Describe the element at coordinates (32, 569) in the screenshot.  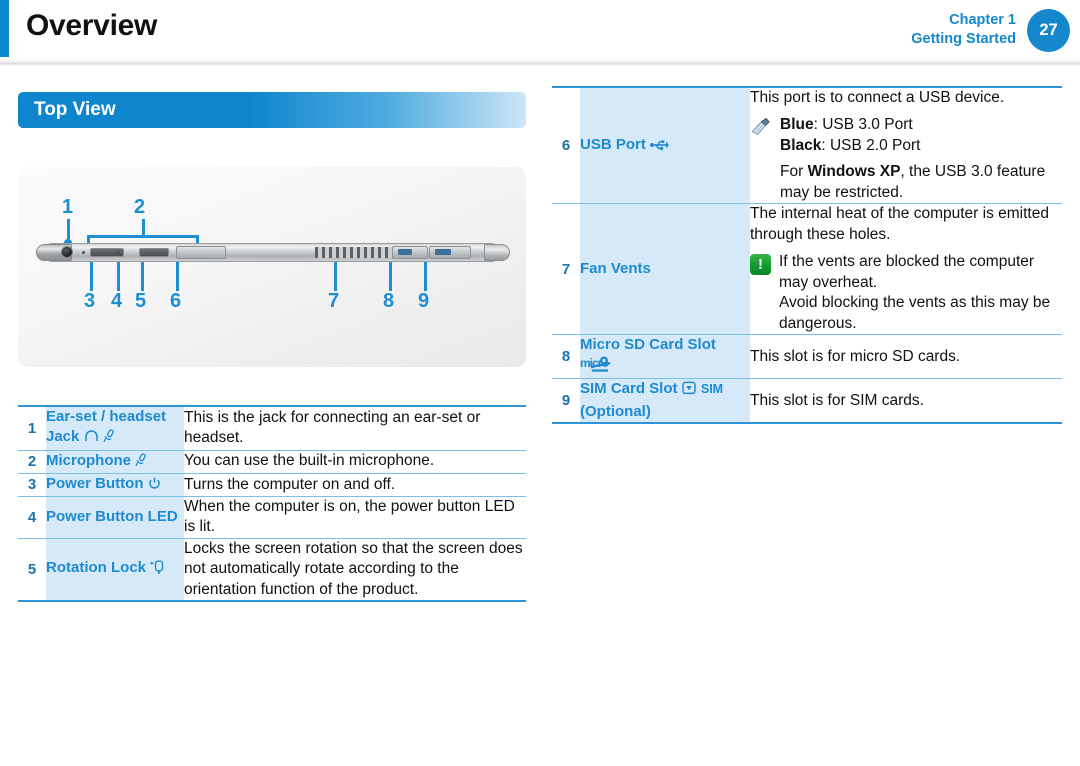
I see `row-number: 5` at that location.